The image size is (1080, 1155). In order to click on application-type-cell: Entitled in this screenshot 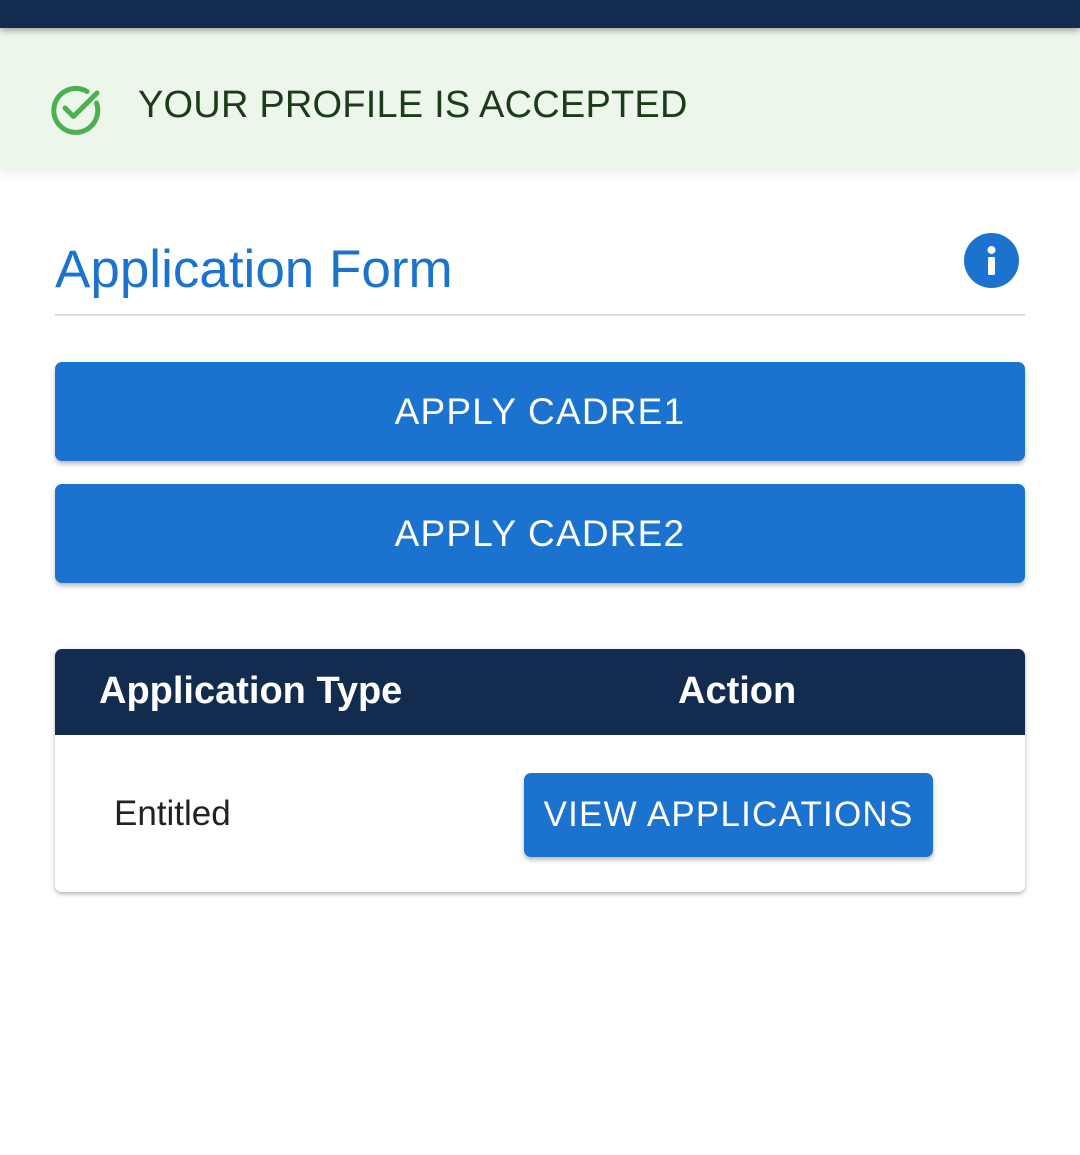, I will do `click(172, 813)`.